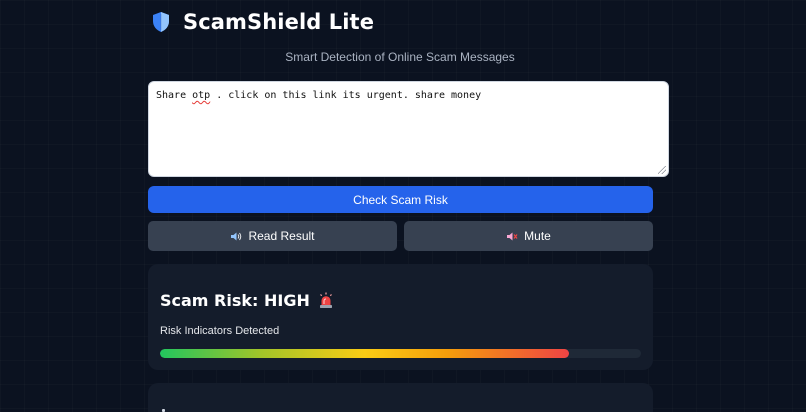 This screenshot has height=412, width=806. Describe the element at coordinates (662, 170) in the screenshot. I see `resize-handle` at that location.